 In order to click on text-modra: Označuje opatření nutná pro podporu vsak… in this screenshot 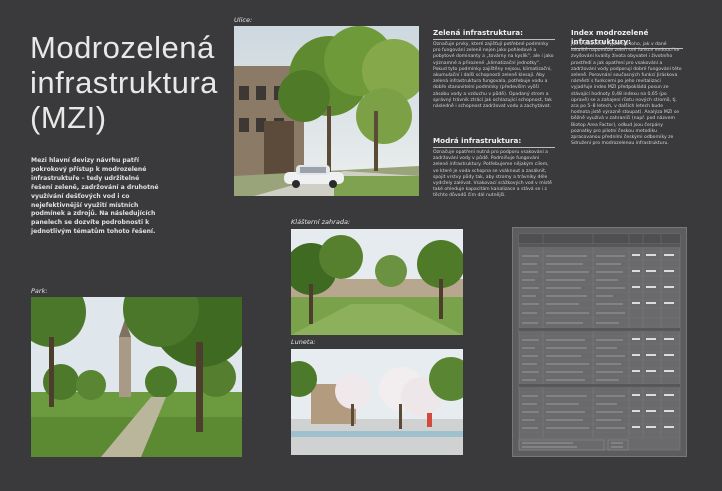, I will do `click(492, 174)`.